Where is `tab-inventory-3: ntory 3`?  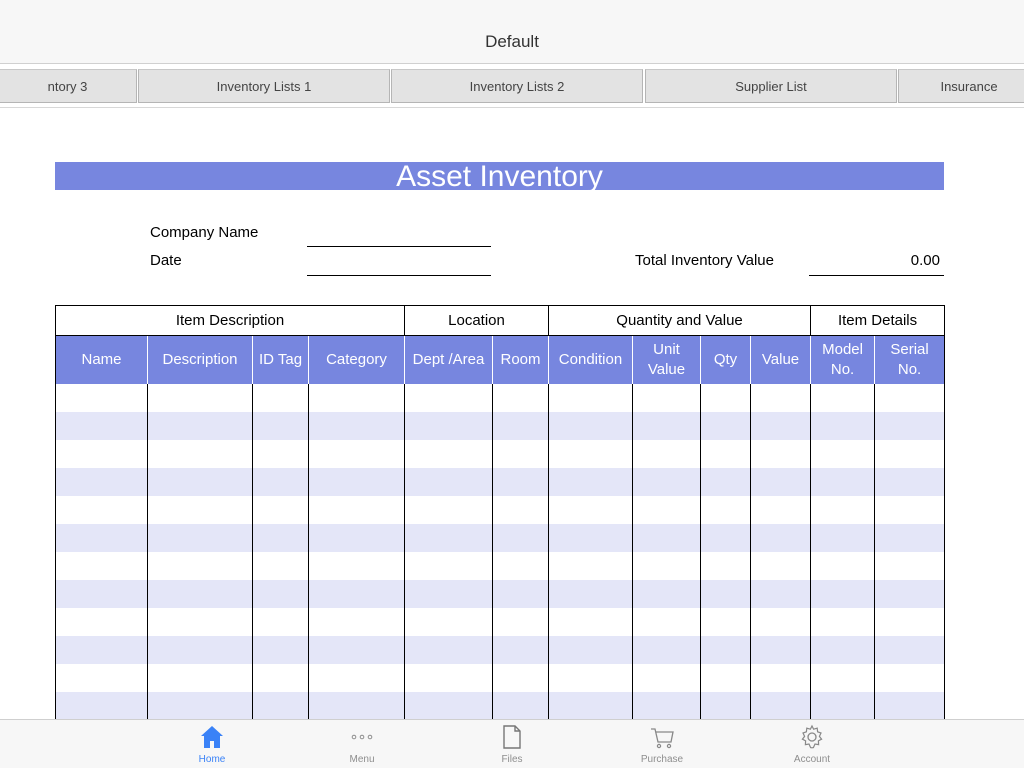 tab-inventory-3: ntory 3 is located at coordinates (68, 86).